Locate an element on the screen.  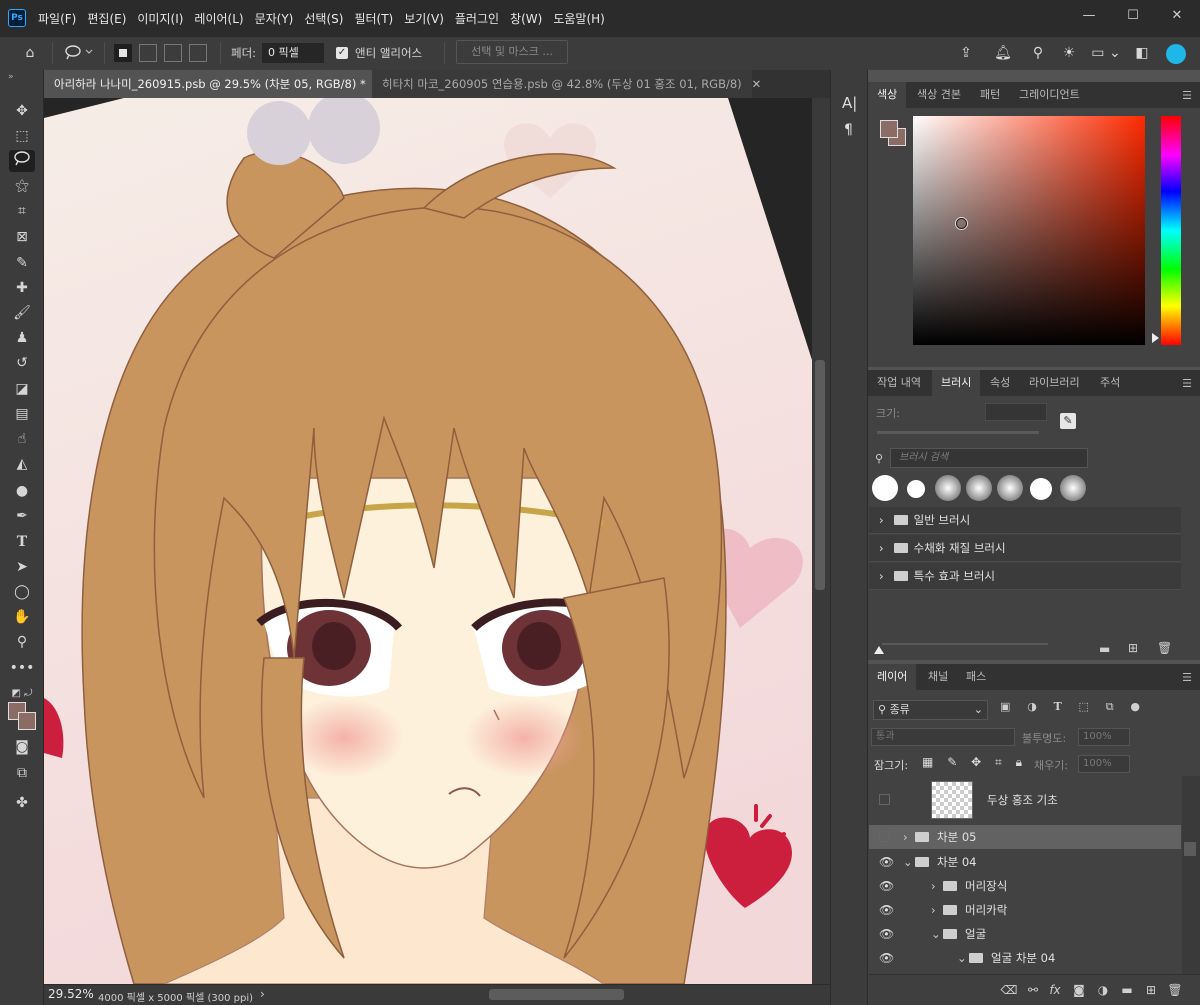
pen-tool-icon: ✒ is located at coordinates (22, 516).